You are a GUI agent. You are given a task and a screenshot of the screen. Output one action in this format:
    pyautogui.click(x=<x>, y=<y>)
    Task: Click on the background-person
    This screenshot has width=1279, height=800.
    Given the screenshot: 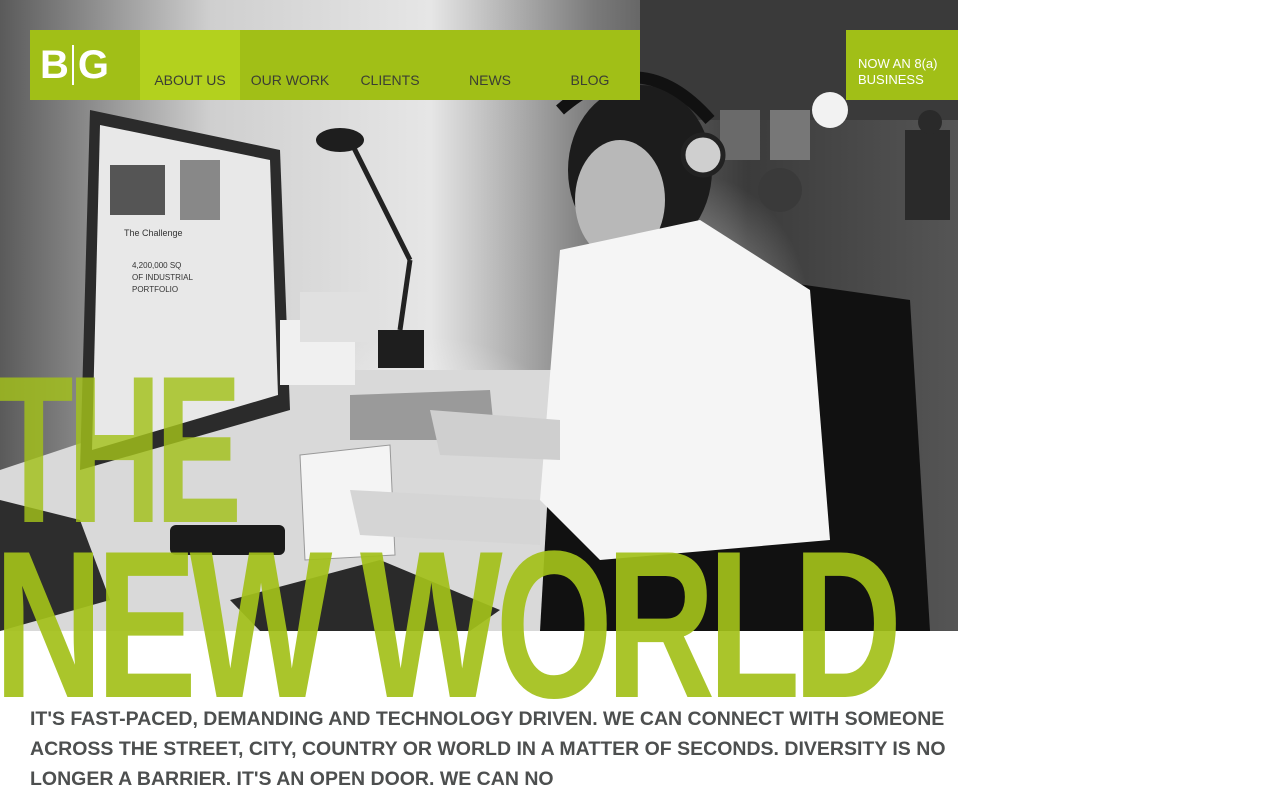 What is the action you would take?
    pyautogui.click(x=927, y=175)
    